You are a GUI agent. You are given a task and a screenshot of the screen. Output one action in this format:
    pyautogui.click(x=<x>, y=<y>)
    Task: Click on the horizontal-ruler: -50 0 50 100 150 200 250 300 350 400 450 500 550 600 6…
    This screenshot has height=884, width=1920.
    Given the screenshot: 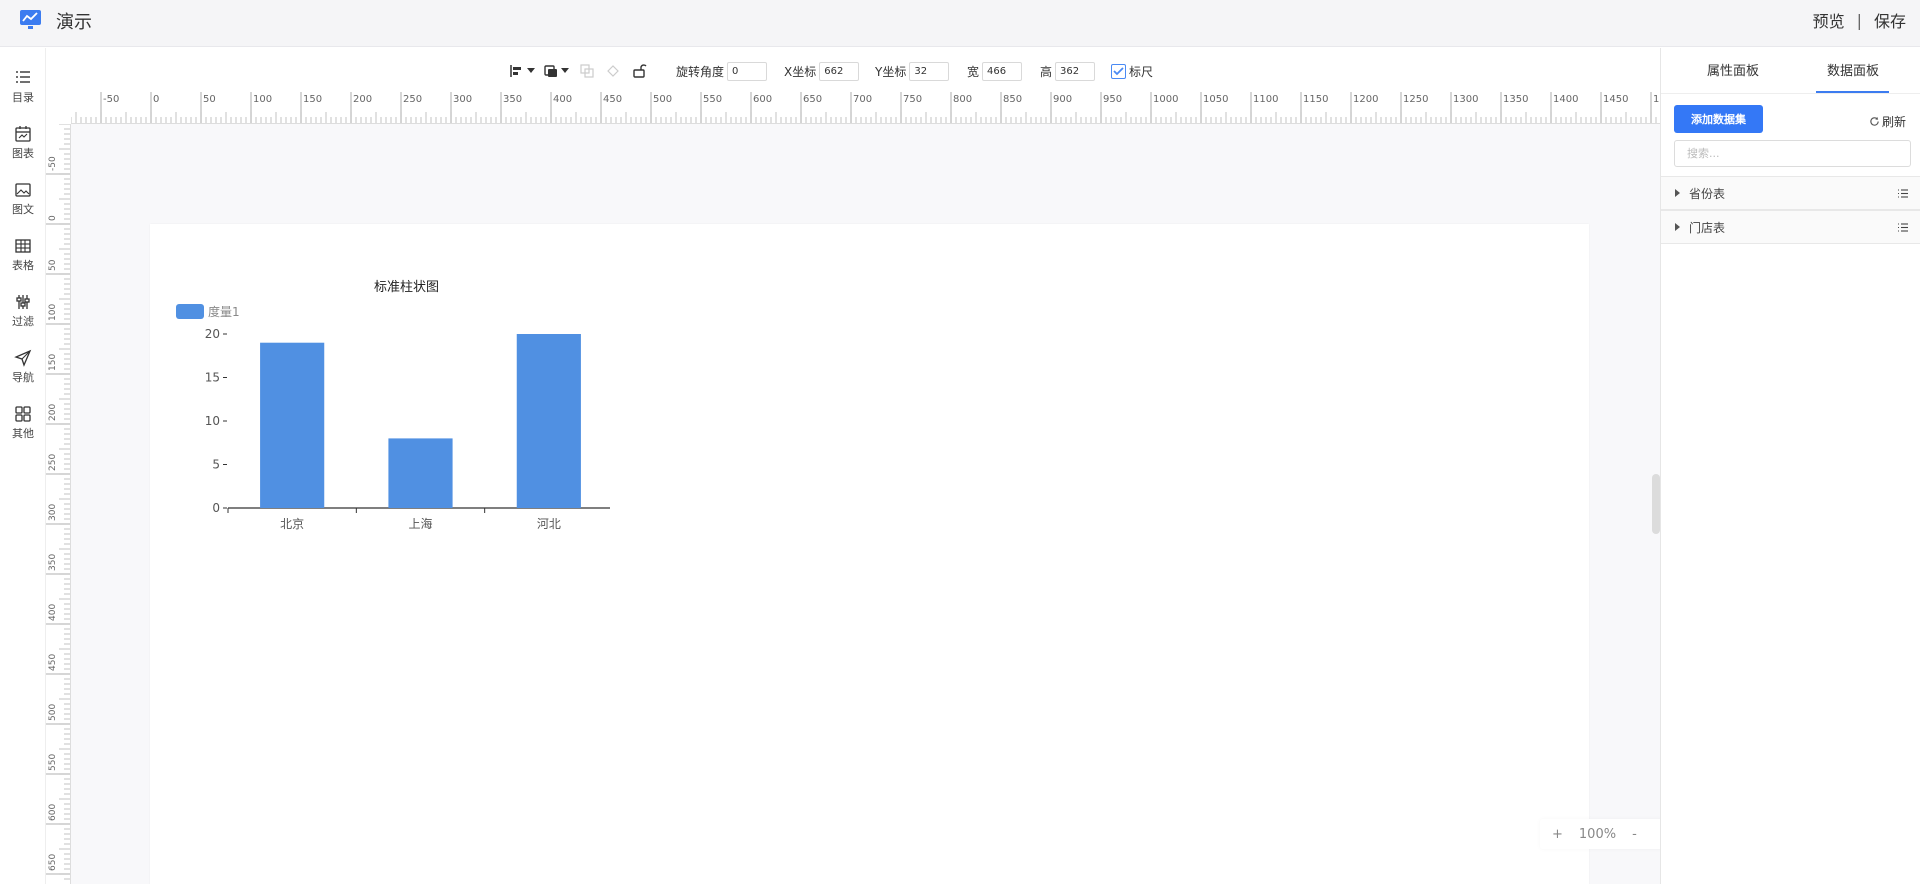 What is the action you would take?
    pyautogui.click(x=865, y=108)
    